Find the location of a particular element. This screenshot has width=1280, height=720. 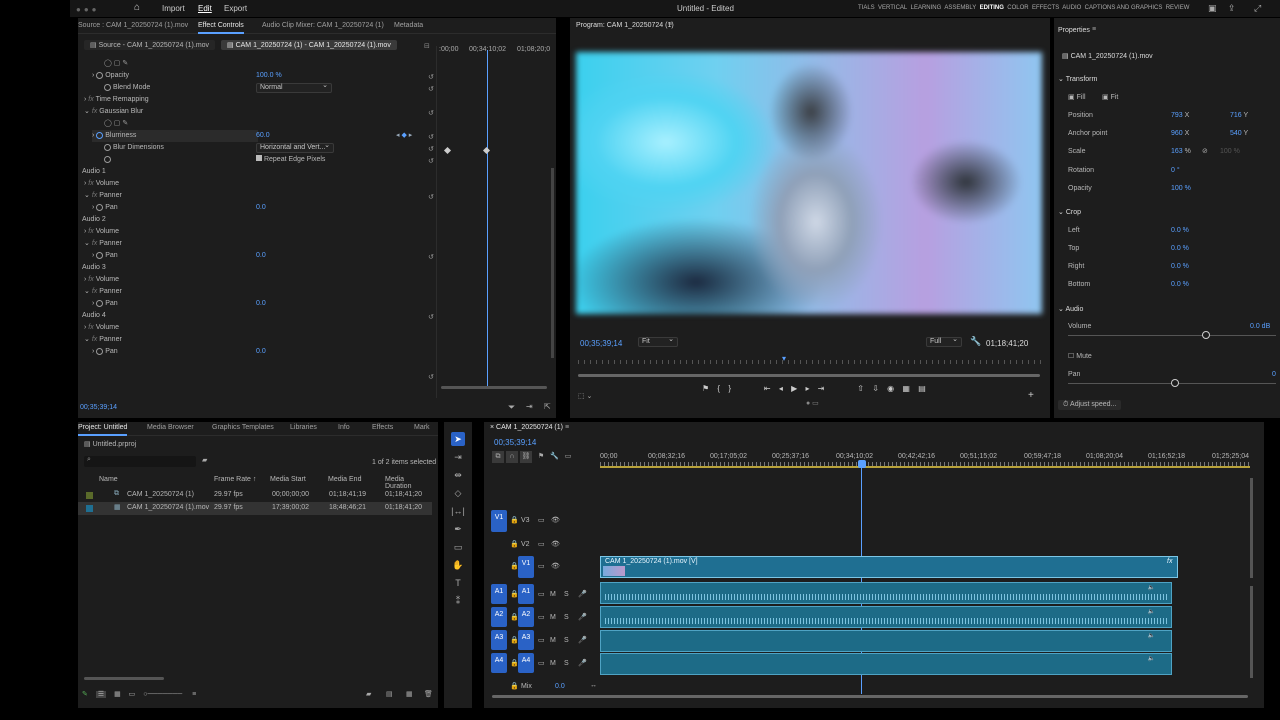

audio3-volume: › fx Volume is located at coordinates (101, 280).